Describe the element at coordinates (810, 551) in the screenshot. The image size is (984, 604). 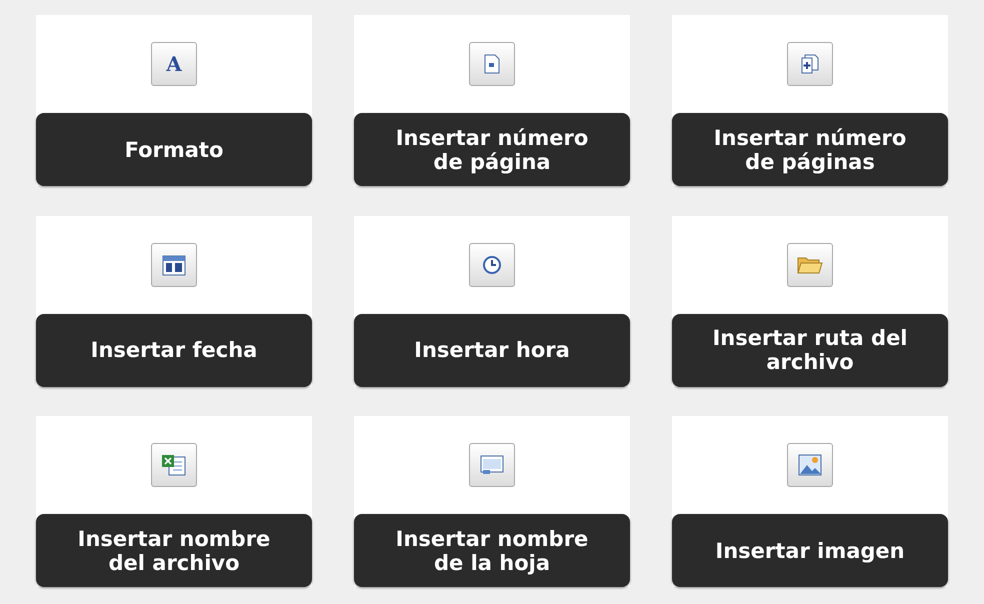
I see `insert-button: Insertar imagen` at that location.